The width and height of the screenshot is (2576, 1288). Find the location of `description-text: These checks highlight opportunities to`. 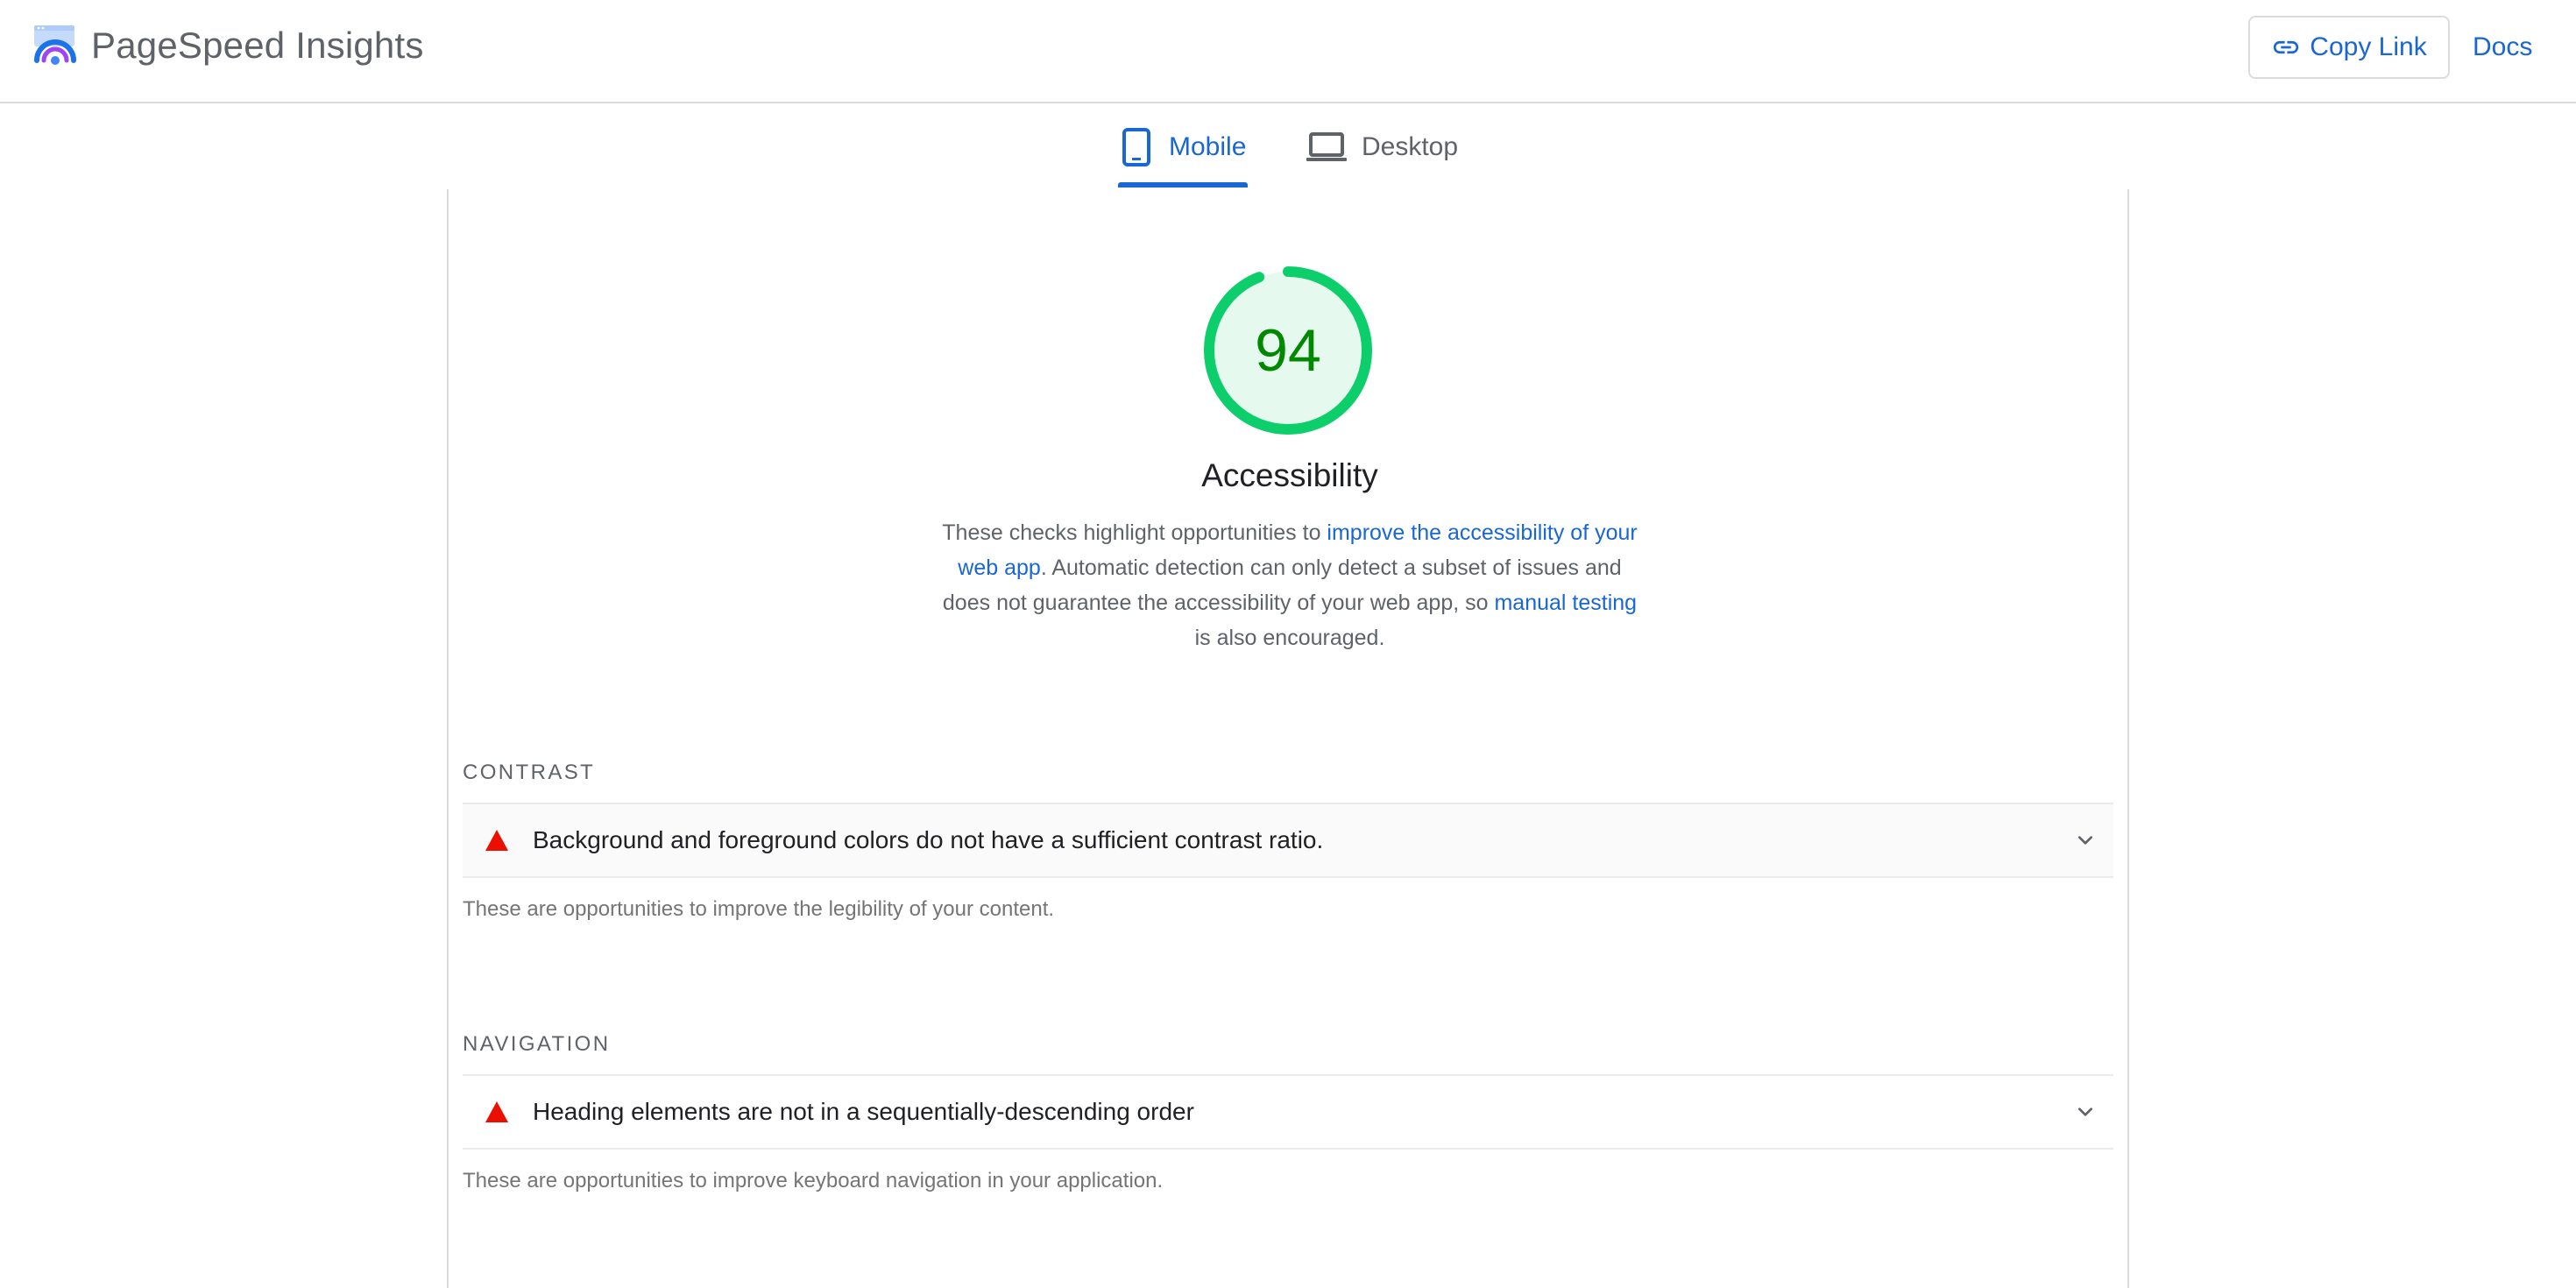

description-text: These checks highlight opportunities to is located at coordinates (1134, 532).